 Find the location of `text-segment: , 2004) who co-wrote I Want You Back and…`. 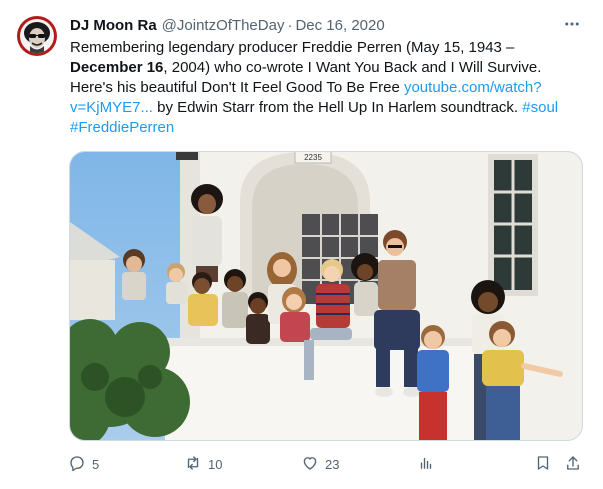

text-segment: , 2004) who co-wrote I Want You Back and… is located at coordinates (352, 67).